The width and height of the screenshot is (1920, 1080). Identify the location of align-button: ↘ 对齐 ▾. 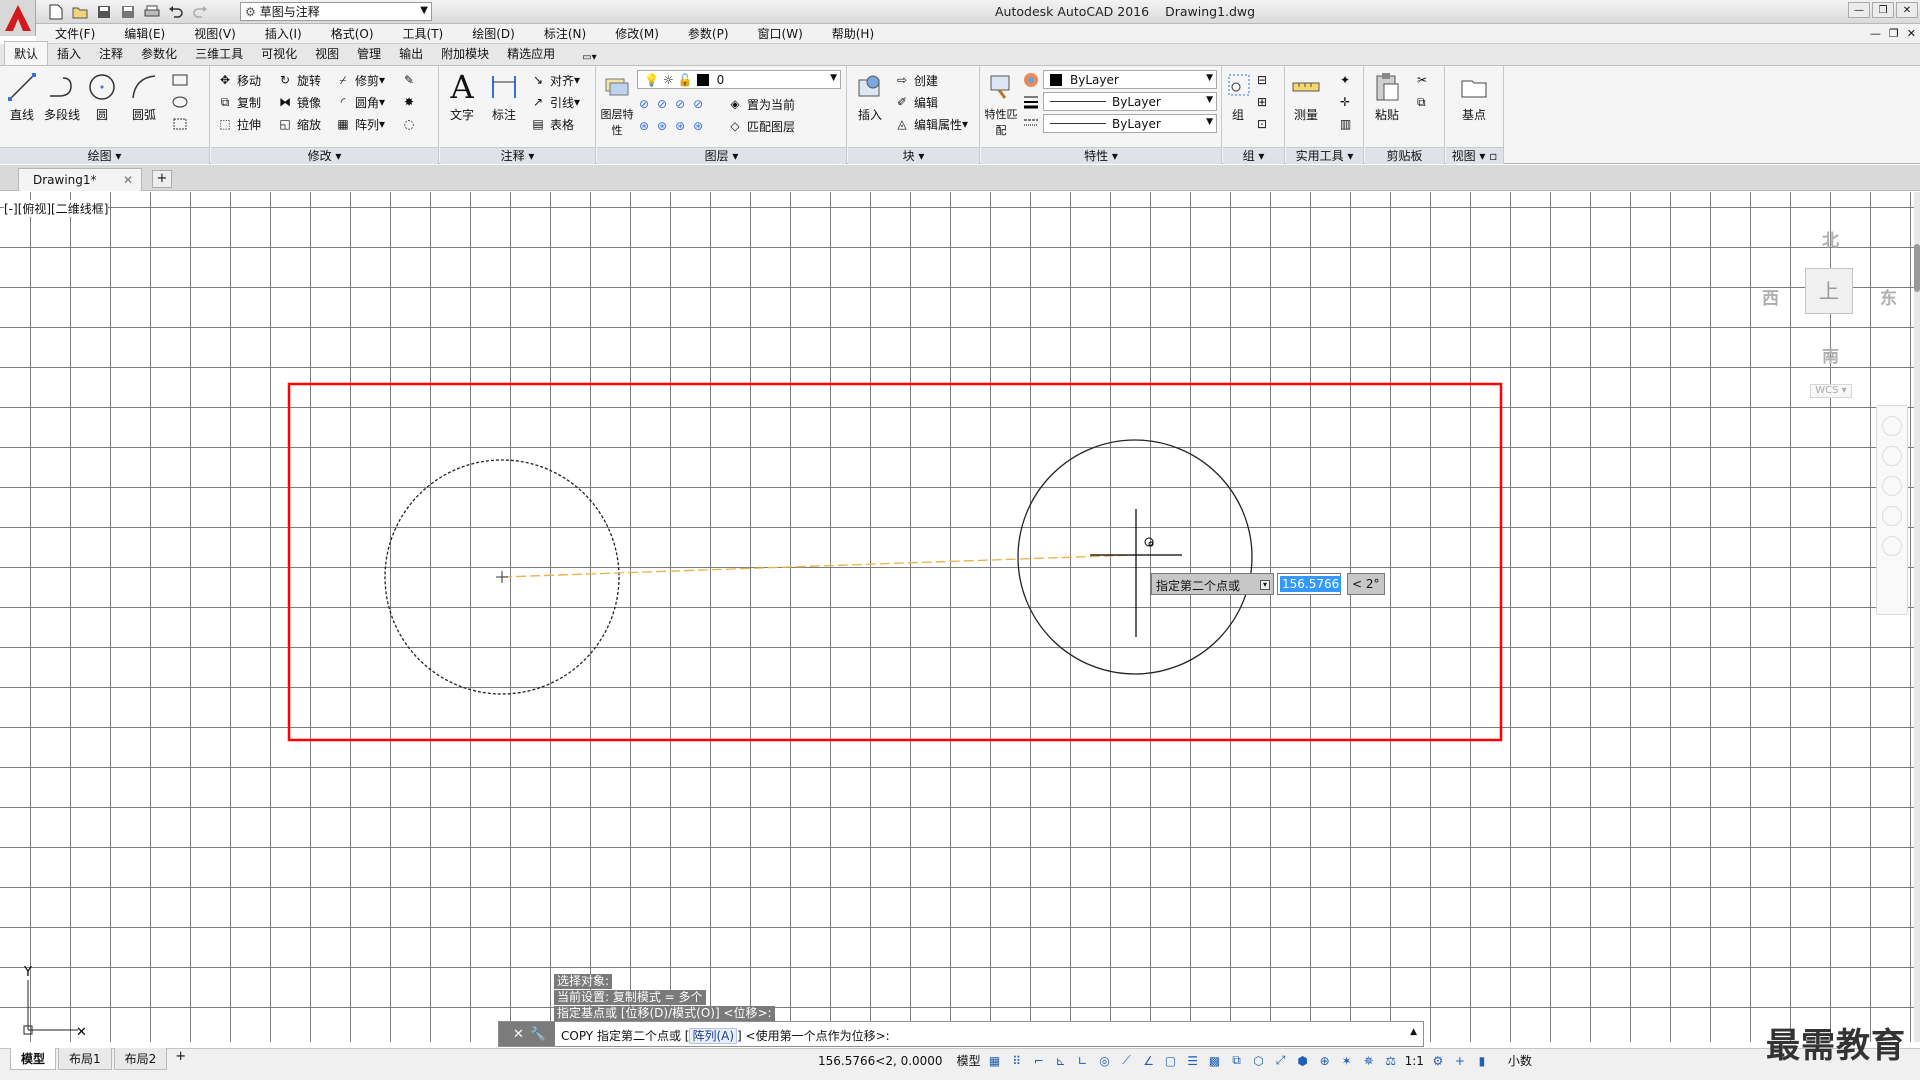
(555, 80).